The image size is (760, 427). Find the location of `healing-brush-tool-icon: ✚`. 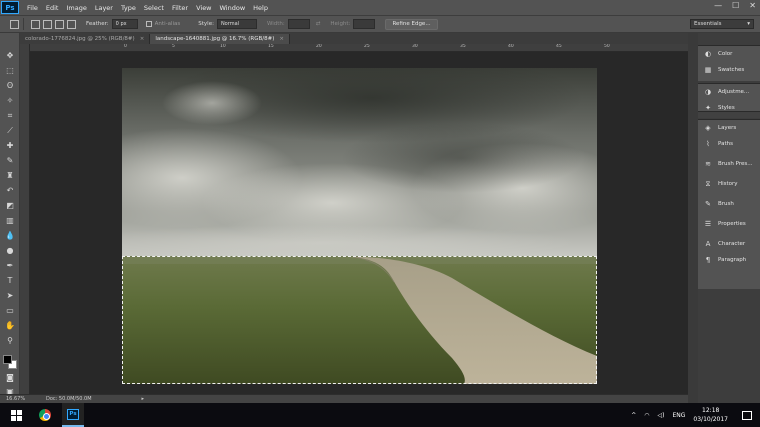

healing-brush-tool-icon: ✚ is located at coordinates (10, 146).